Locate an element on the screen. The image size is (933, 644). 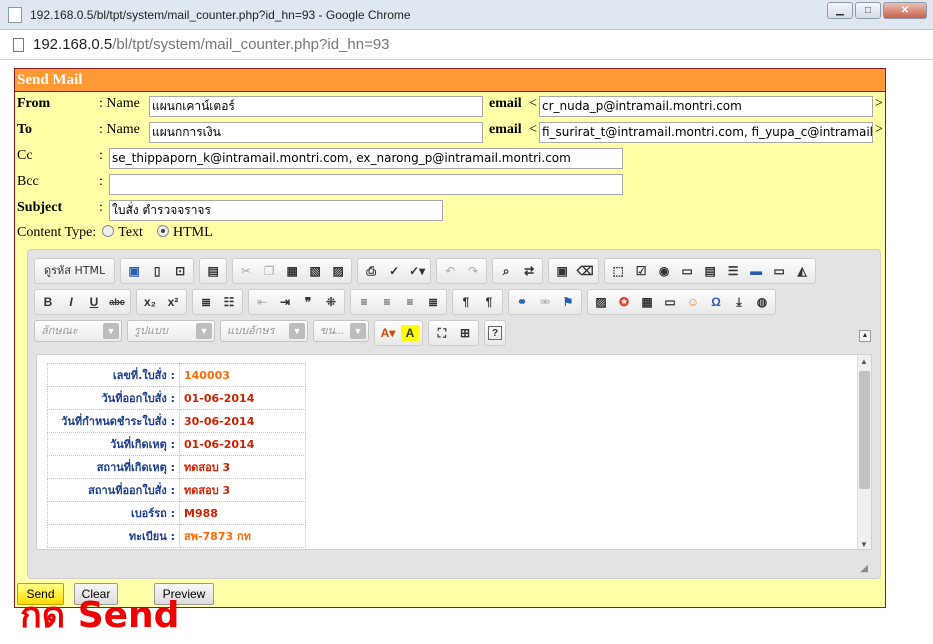
form-icon: ⬚ is located at coordinates (618, 271).